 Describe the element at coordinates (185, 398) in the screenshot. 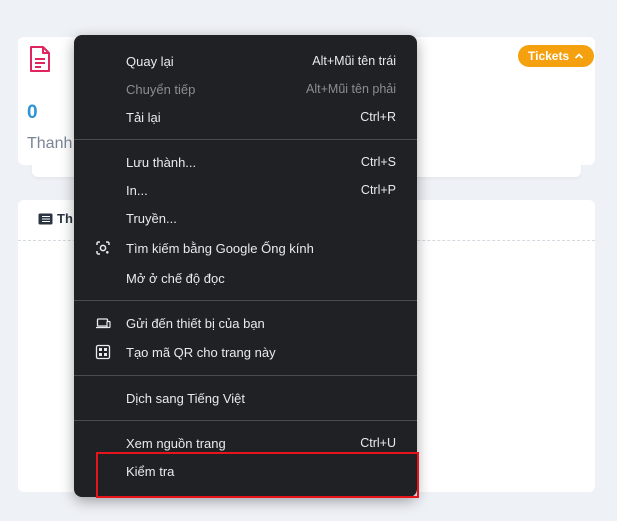

I see `menu-item-label: Dịch sang Tiếng Việt` at that location.